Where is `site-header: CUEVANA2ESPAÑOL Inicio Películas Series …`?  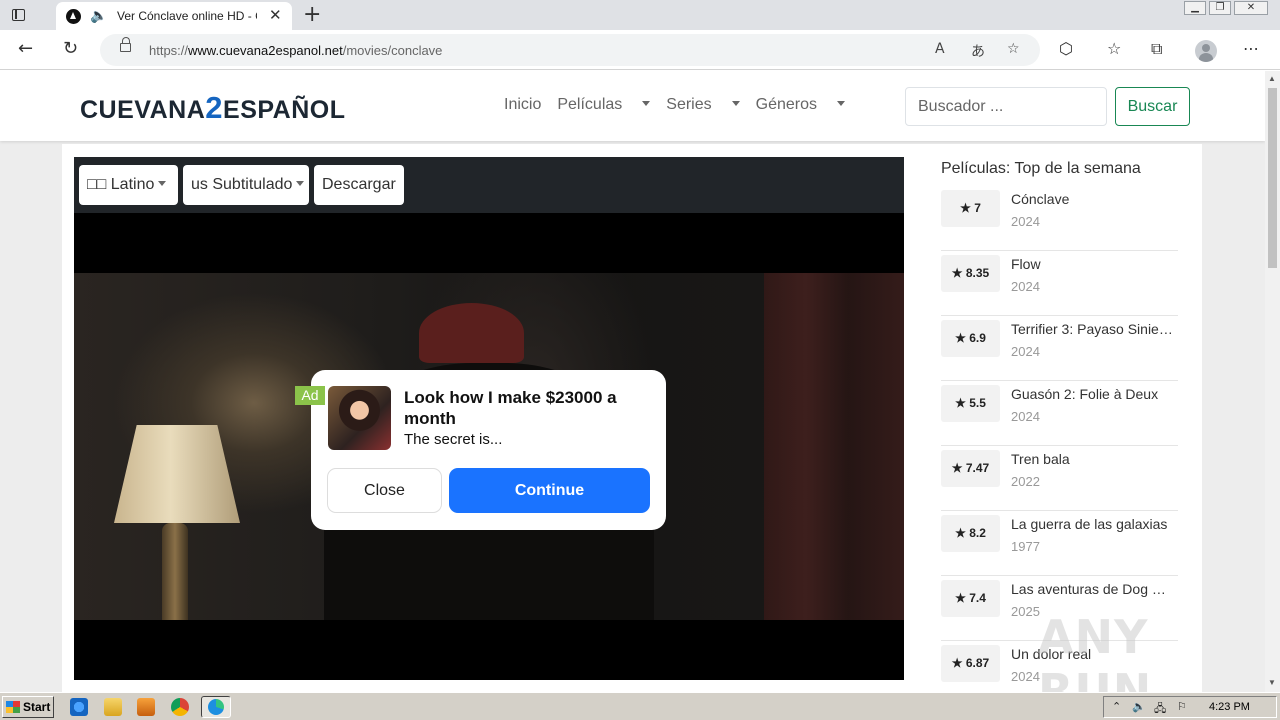
site-header: CUEVANA2ESPAÑOL Inicio Películas Series … is located at coordinates (632, 106).